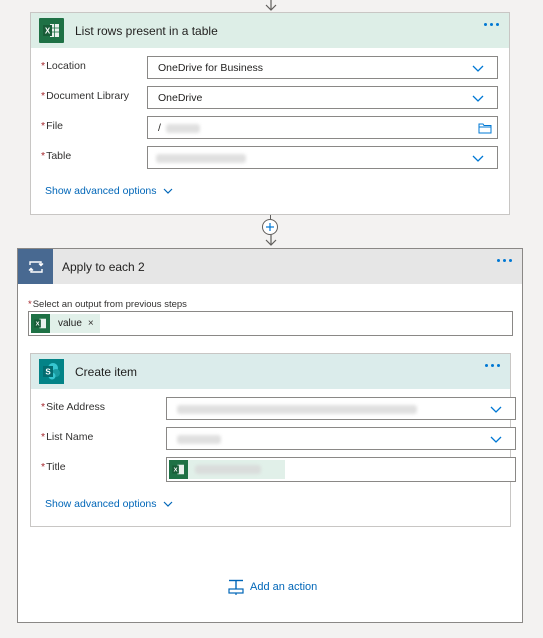  I want to click on folder-icon, so click(485, 128).